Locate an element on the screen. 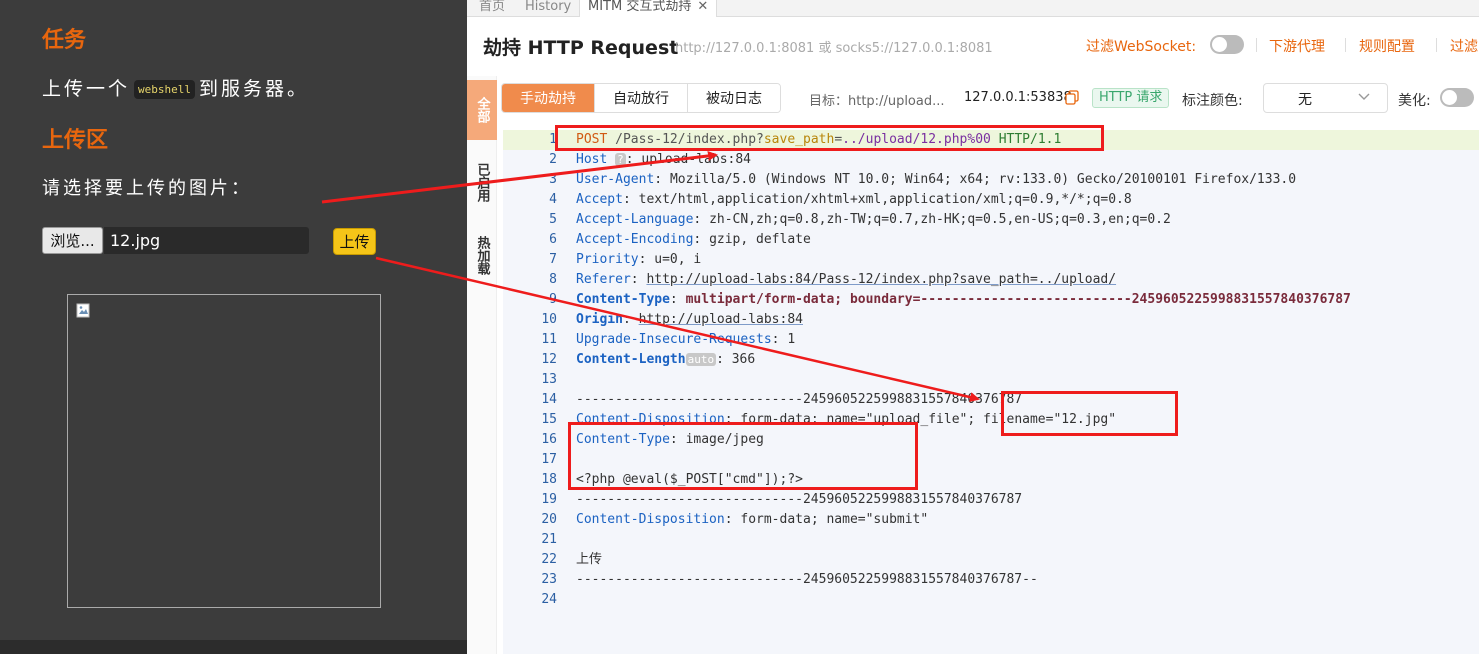  line-number: 3 is located at coordinates (553, 179).